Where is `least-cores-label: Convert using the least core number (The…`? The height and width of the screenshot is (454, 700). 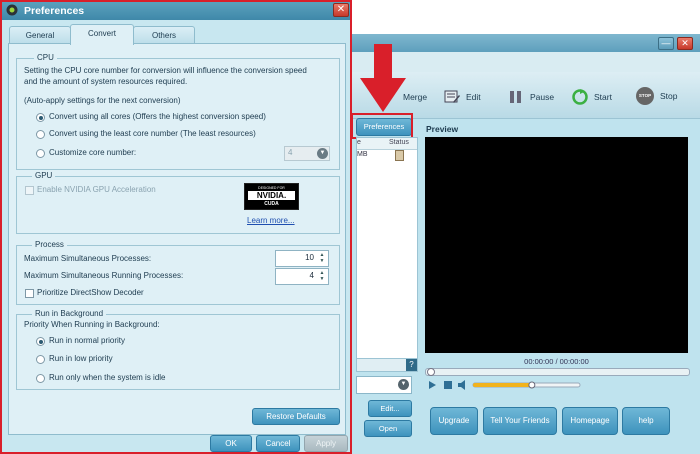 least-cores-label: Convert using the least core number (The… is located at coordinates (152, 133).